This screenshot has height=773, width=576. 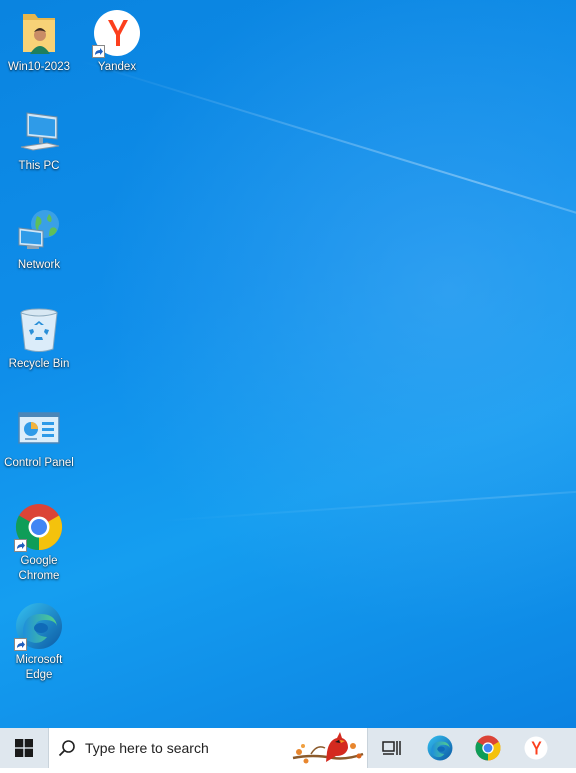 What do you see at coordinates (67, 748) in the screenshot?
I see `search-icon` at bounding box center [67, 748].